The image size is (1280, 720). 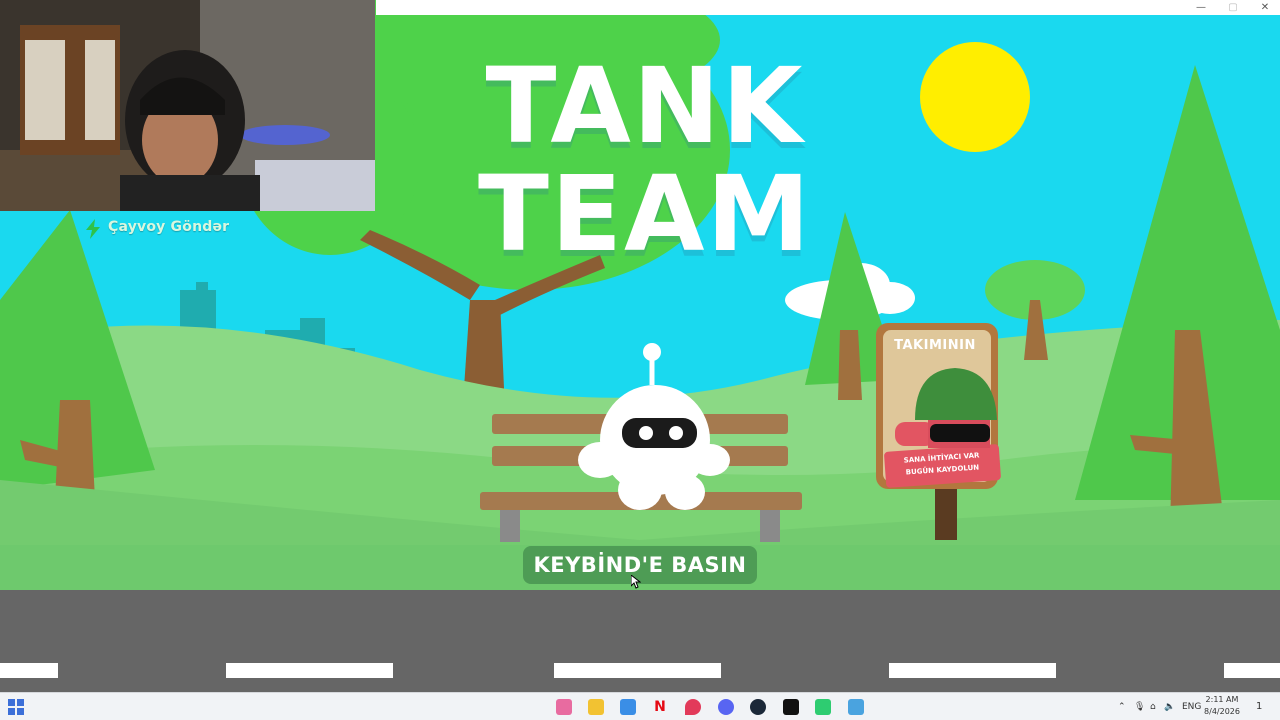 What do you see at coordinates (856, 707) in the screenshot?
I see `game-icon` at bounding box center [856, 707].